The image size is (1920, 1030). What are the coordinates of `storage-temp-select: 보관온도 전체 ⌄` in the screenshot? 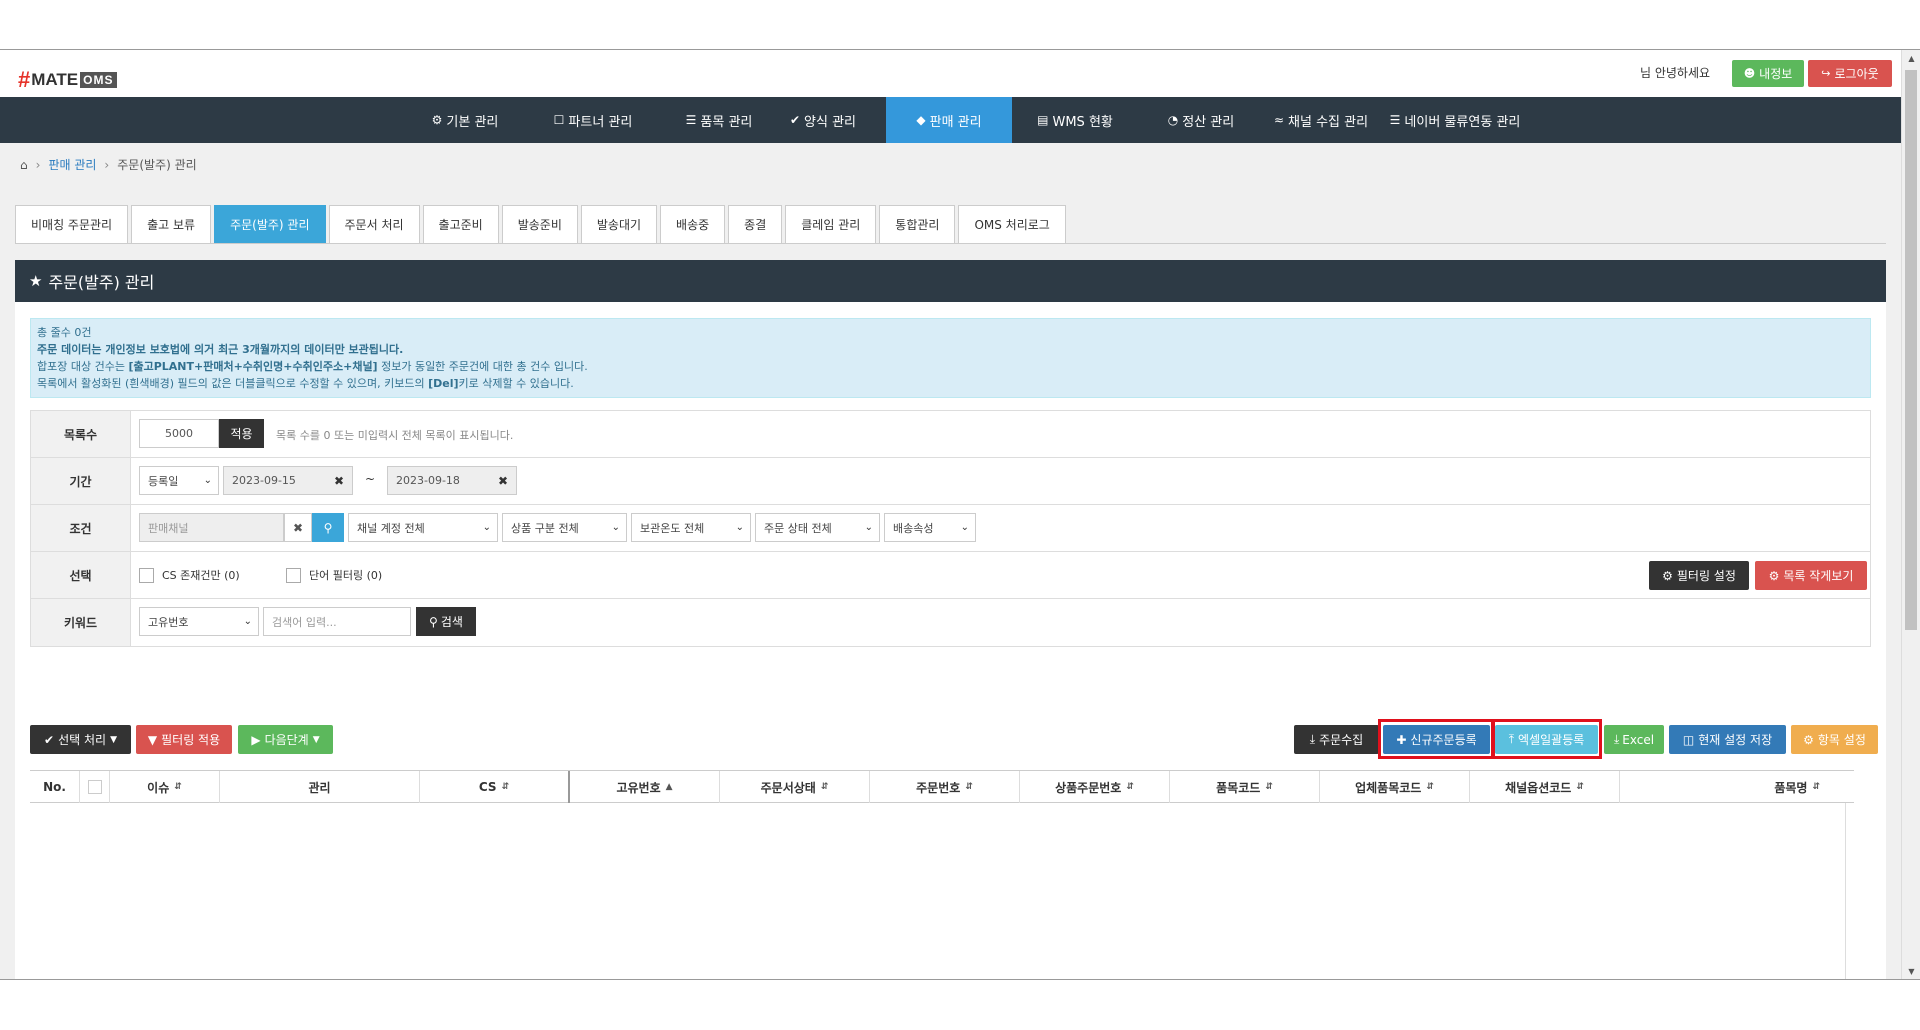 It's located at (691, 527).